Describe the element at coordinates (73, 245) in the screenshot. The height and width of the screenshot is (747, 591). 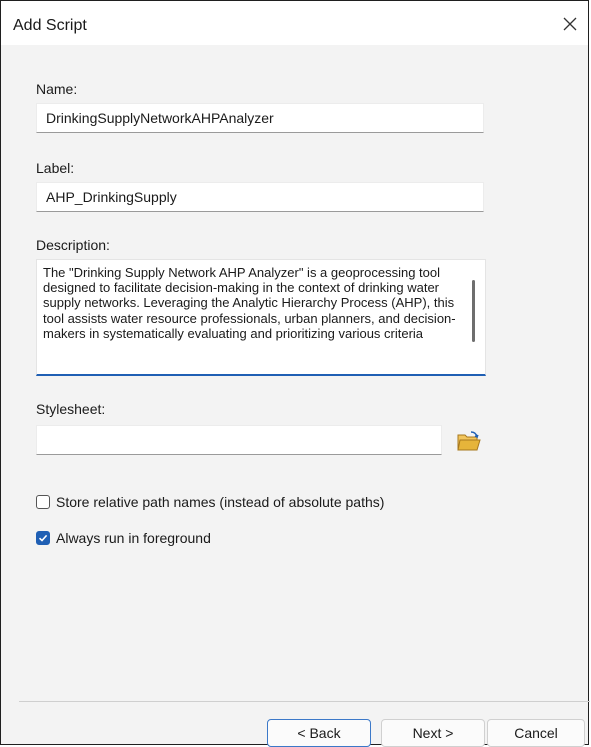
I see `description-label: Description:` at that location.